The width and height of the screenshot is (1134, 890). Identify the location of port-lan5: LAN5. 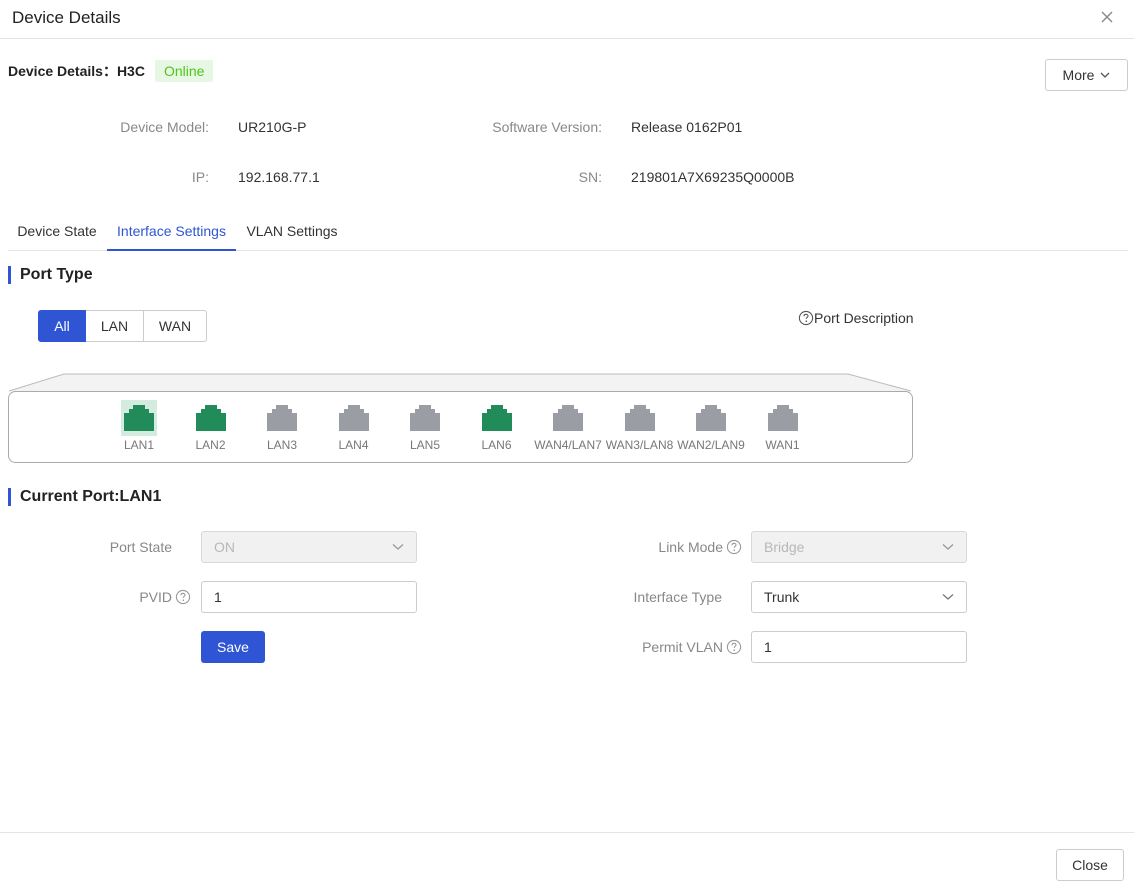
(425, 426).